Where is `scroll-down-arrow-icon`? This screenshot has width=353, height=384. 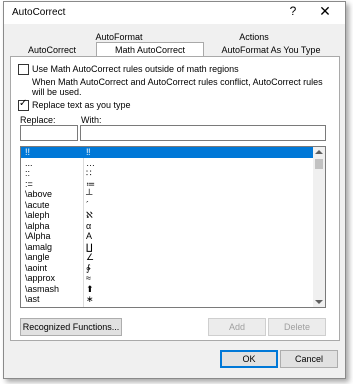 scroll-down-arrow-icon is located at coordinates (319, 302).